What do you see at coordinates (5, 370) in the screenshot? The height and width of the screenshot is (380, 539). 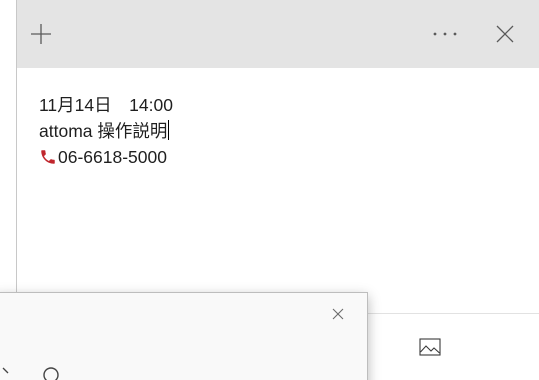 I see `chevron-icon` at bounding box center [5, 370].